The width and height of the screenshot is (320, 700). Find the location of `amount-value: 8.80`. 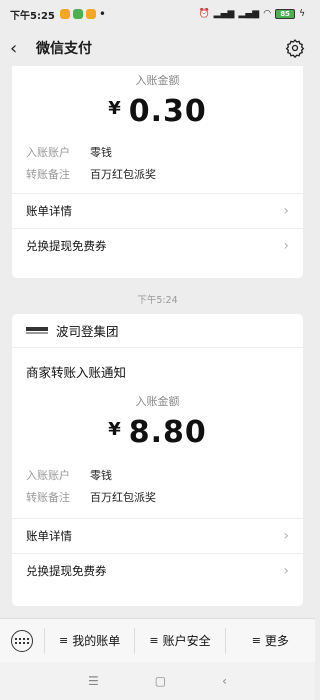

amount-value: 8.80 is located at coordinates (167, 432).